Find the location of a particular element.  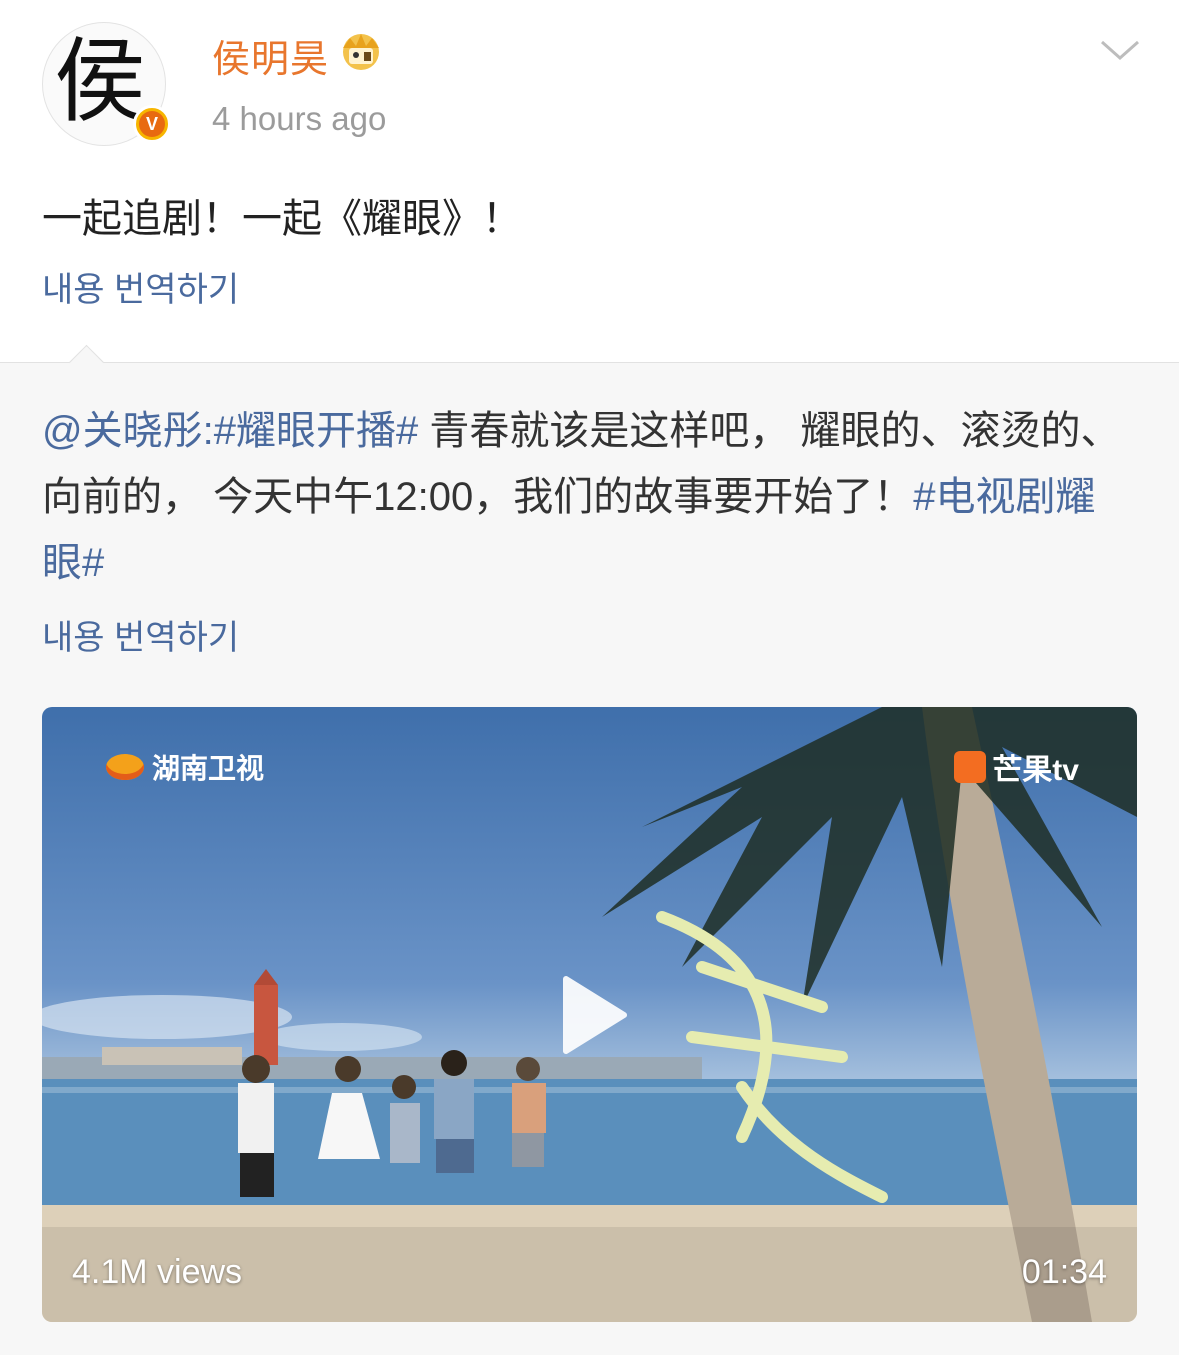

chevron-down-icon is located at coordinates (1120, 50).